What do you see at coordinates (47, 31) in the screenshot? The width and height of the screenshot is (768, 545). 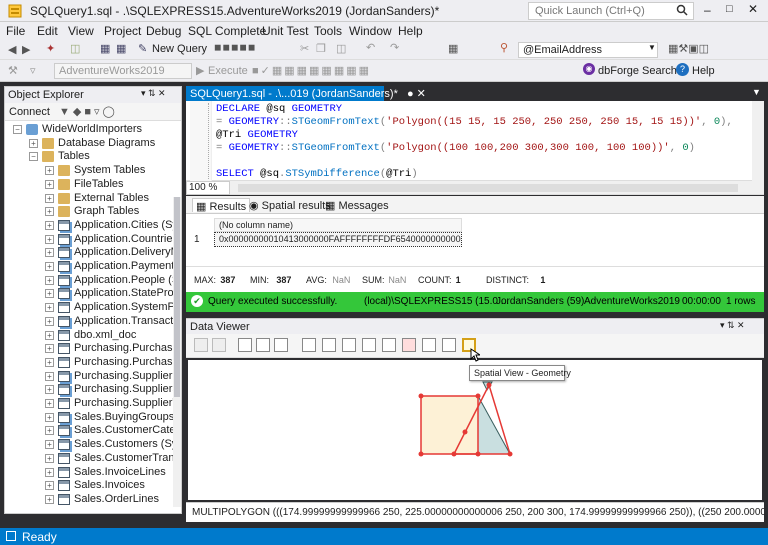 I see `menu-edit: Edit` at bounding box center [47, 31].